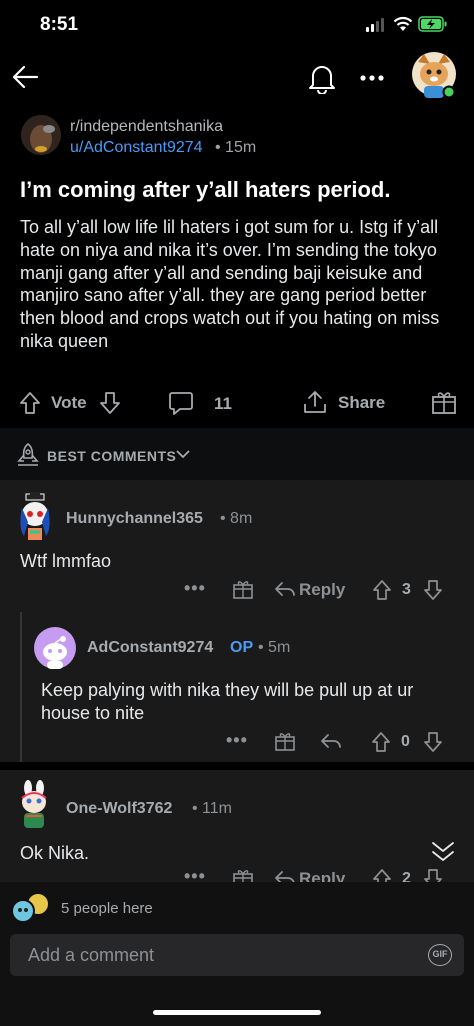  I want to click on status-time: 8:51, so click(59, 24).